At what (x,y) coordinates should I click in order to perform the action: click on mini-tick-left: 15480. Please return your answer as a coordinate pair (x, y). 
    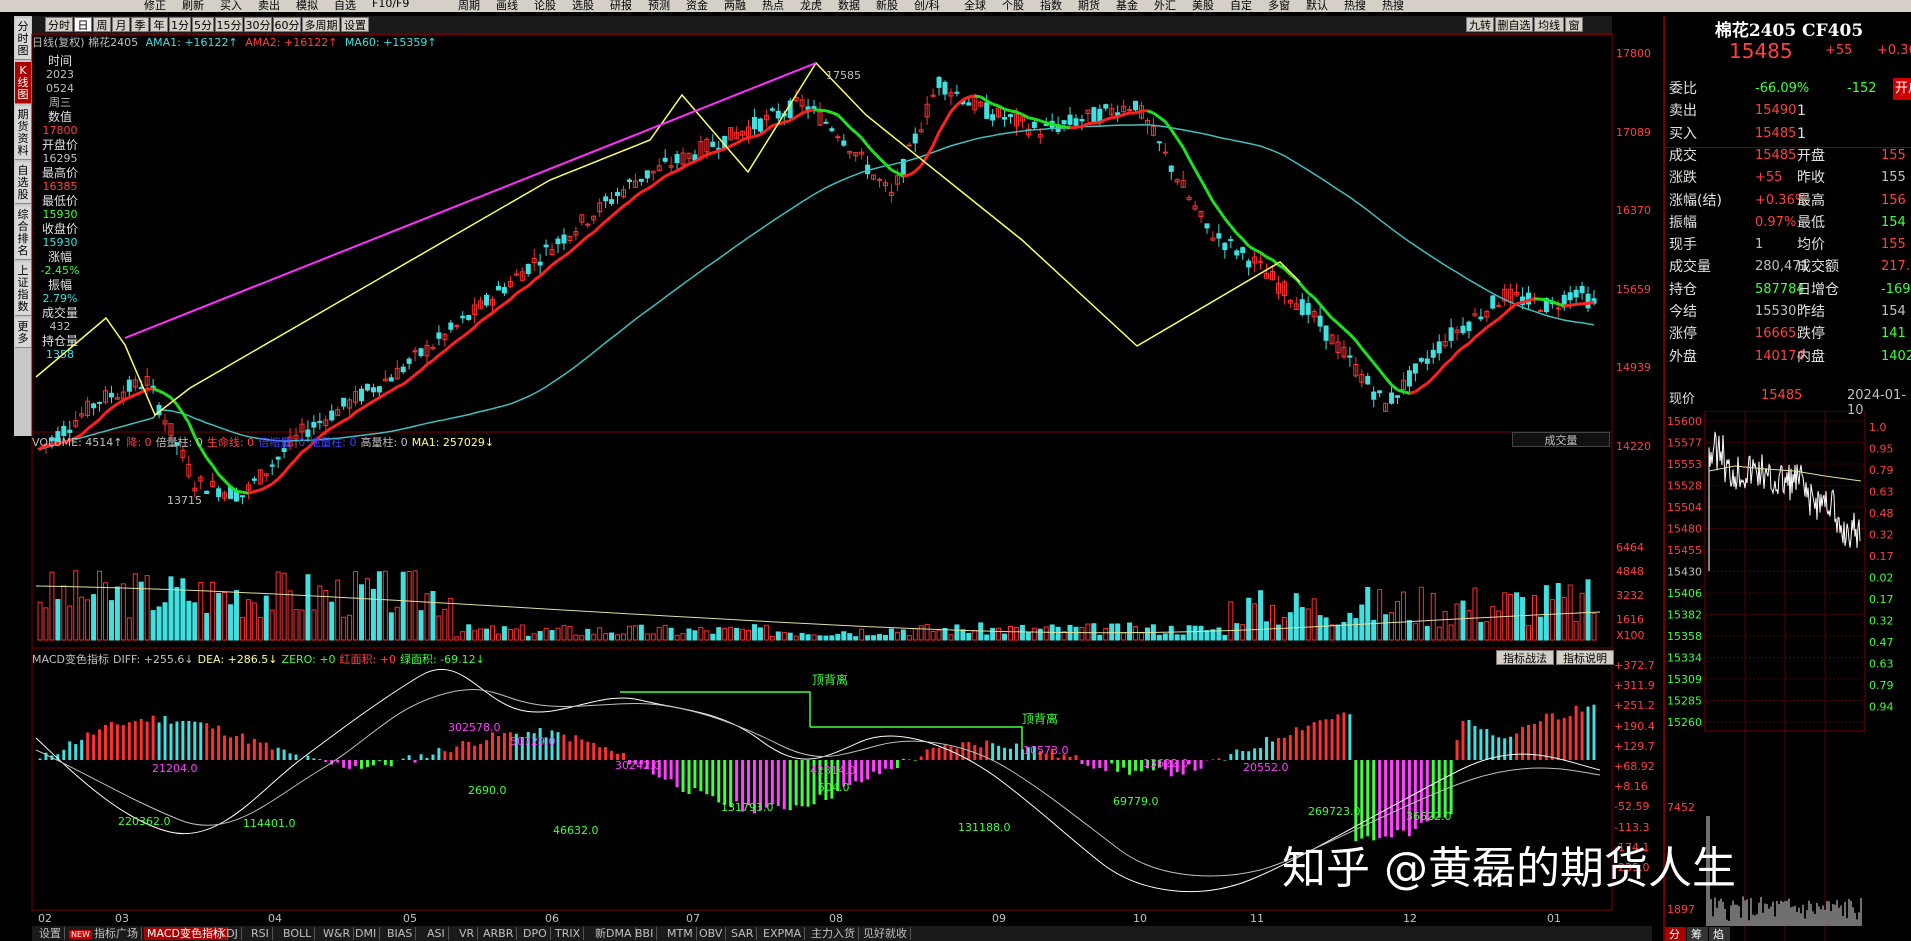
    Looking at the image, I should click on (1684, 529).